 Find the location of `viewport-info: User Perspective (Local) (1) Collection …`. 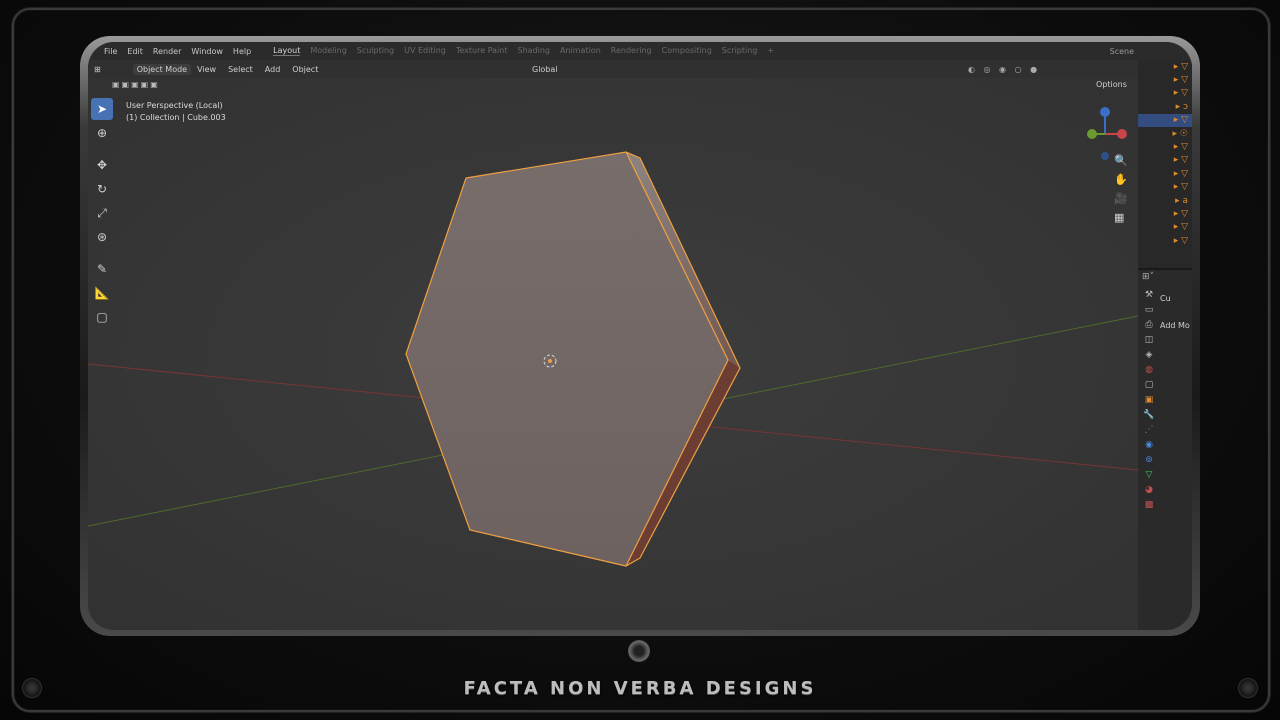

viewport-info: User Perspective (Local) (1) Collection … is located at coordinates (176, 112).